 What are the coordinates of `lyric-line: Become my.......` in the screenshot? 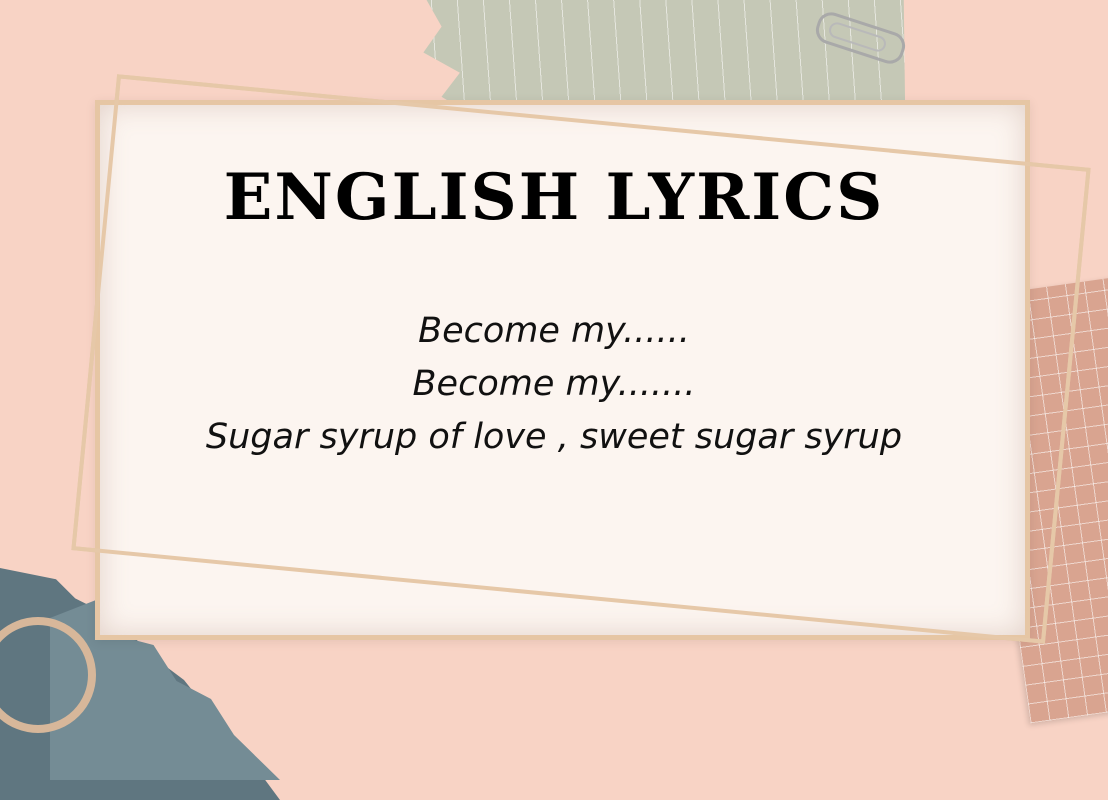 It's located at (554, 384).